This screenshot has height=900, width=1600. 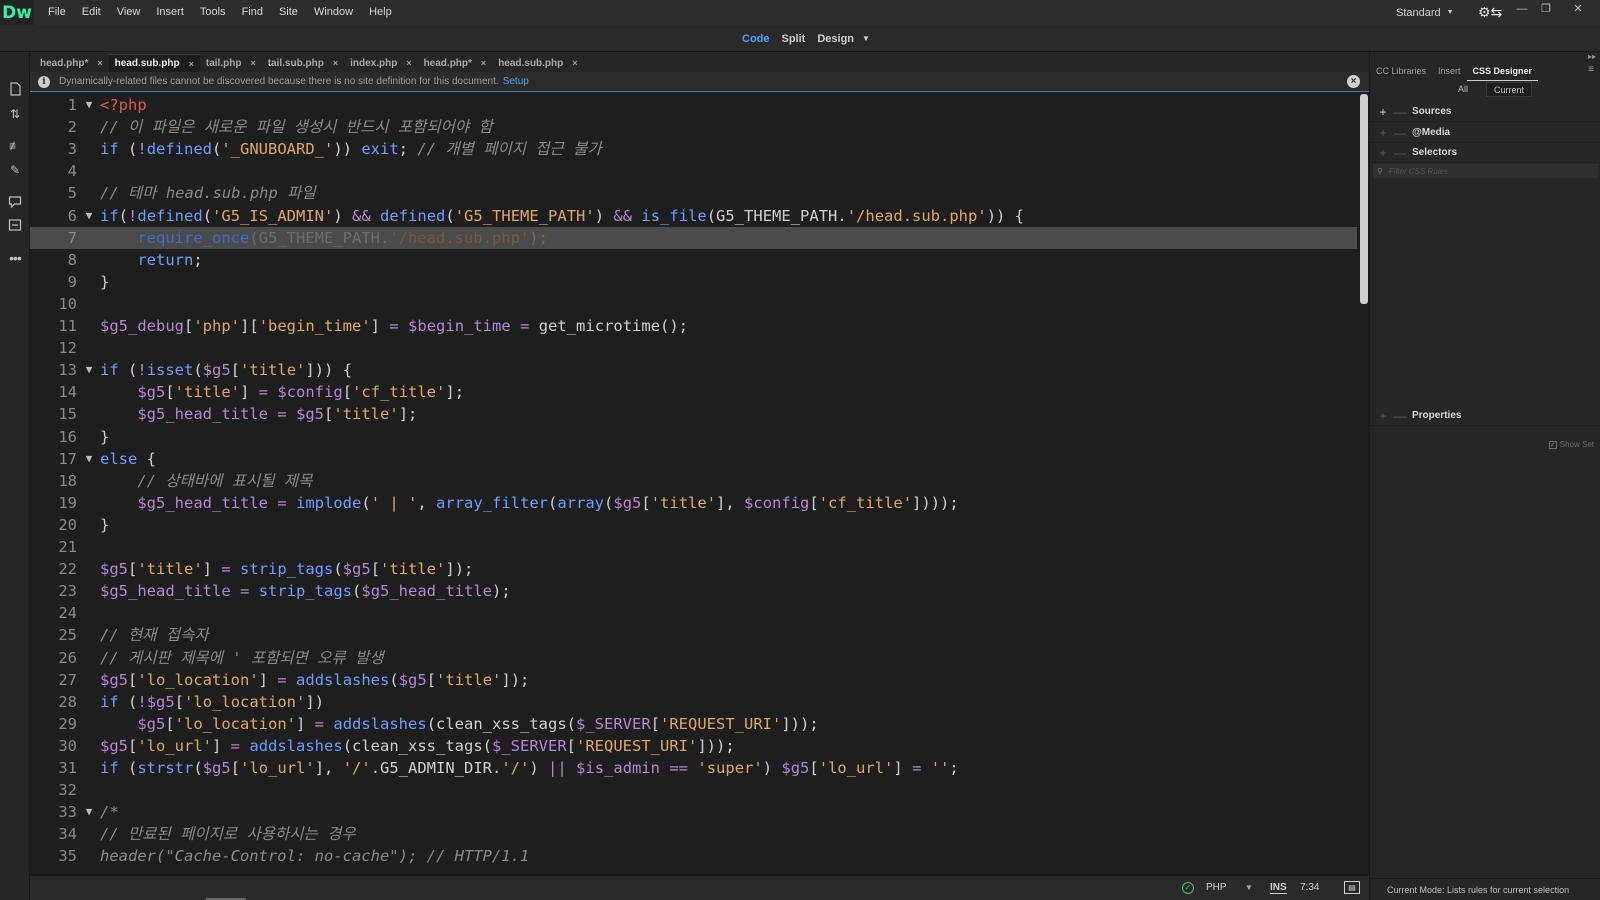 I want to click on panel-menu-icon: ≡, so click(x=1591, y=69).